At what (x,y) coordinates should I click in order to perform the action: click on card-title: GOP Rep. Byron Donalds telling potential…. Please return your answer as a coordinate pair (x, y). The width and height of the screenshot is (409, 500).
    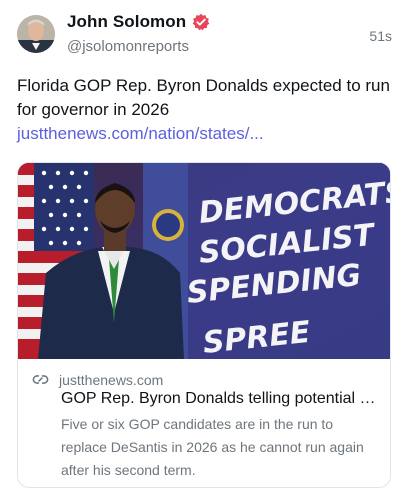
    Looking at the image, I should click on (222, 399).